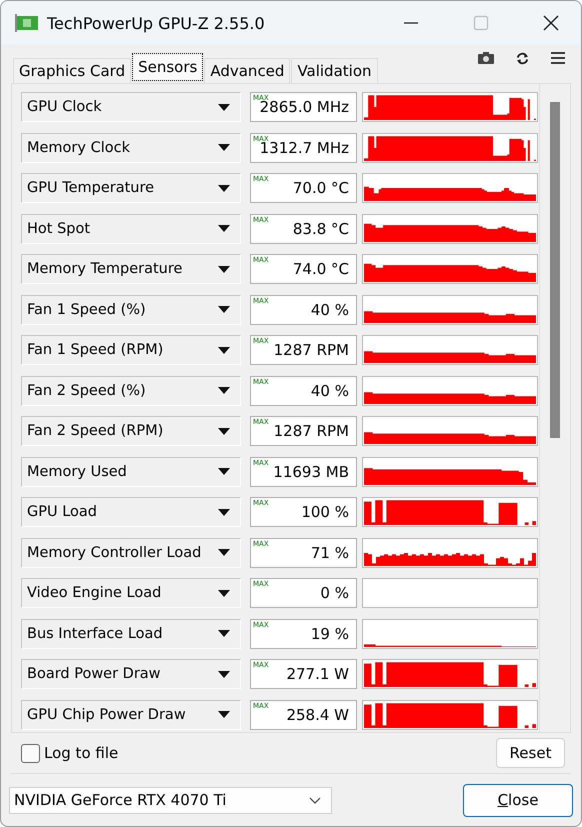  What do you see at coordinates (320, 269) in the screenshot?
I see `sensor-reading: 74.0 °C` at bounding box center [320, 269].